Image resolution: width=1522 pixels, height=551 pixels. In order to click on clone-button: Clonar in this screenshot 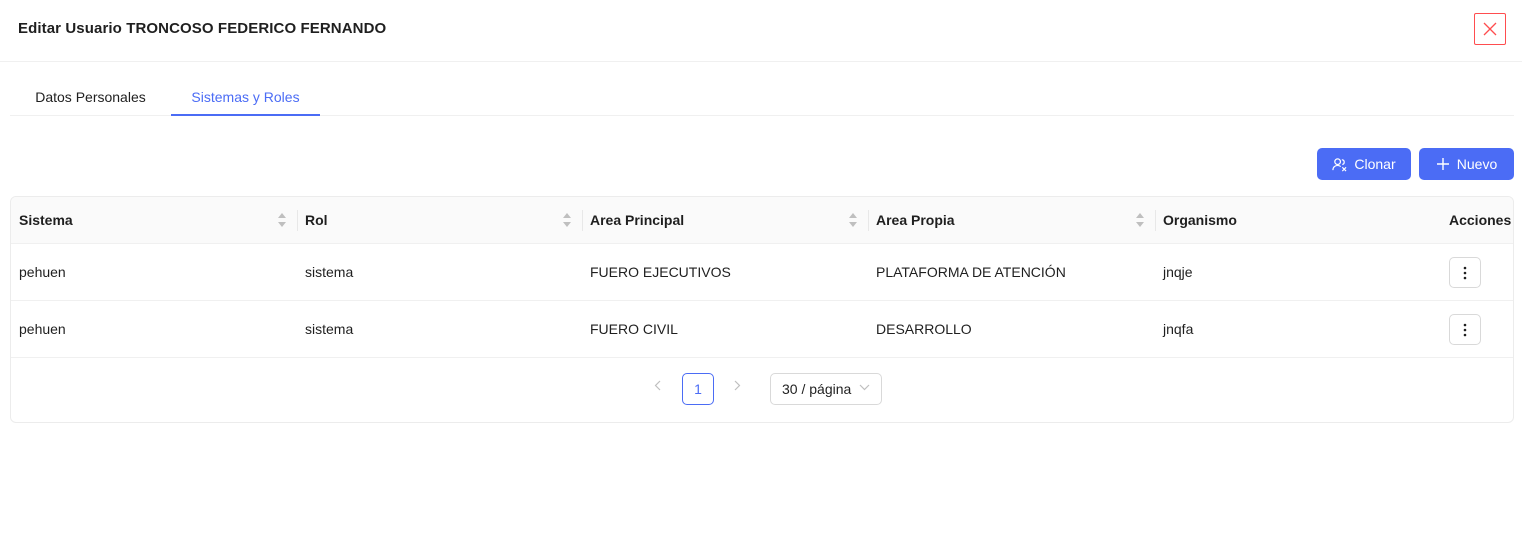, I will do `click(1364, 164)`.